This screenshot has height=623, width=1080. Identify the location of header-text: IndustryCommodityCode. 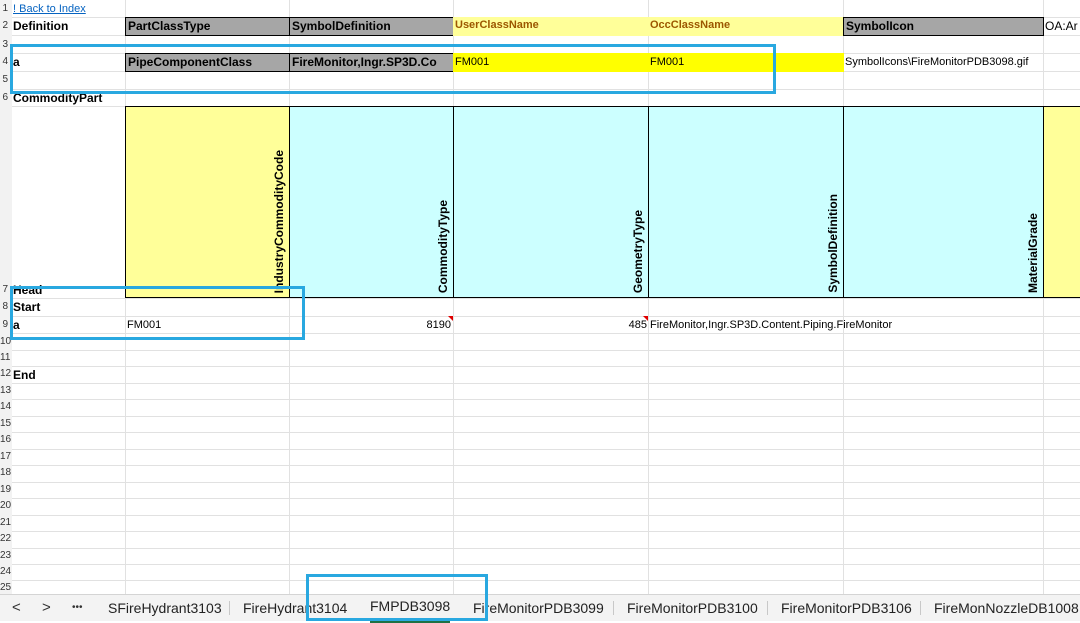
(279, 221).